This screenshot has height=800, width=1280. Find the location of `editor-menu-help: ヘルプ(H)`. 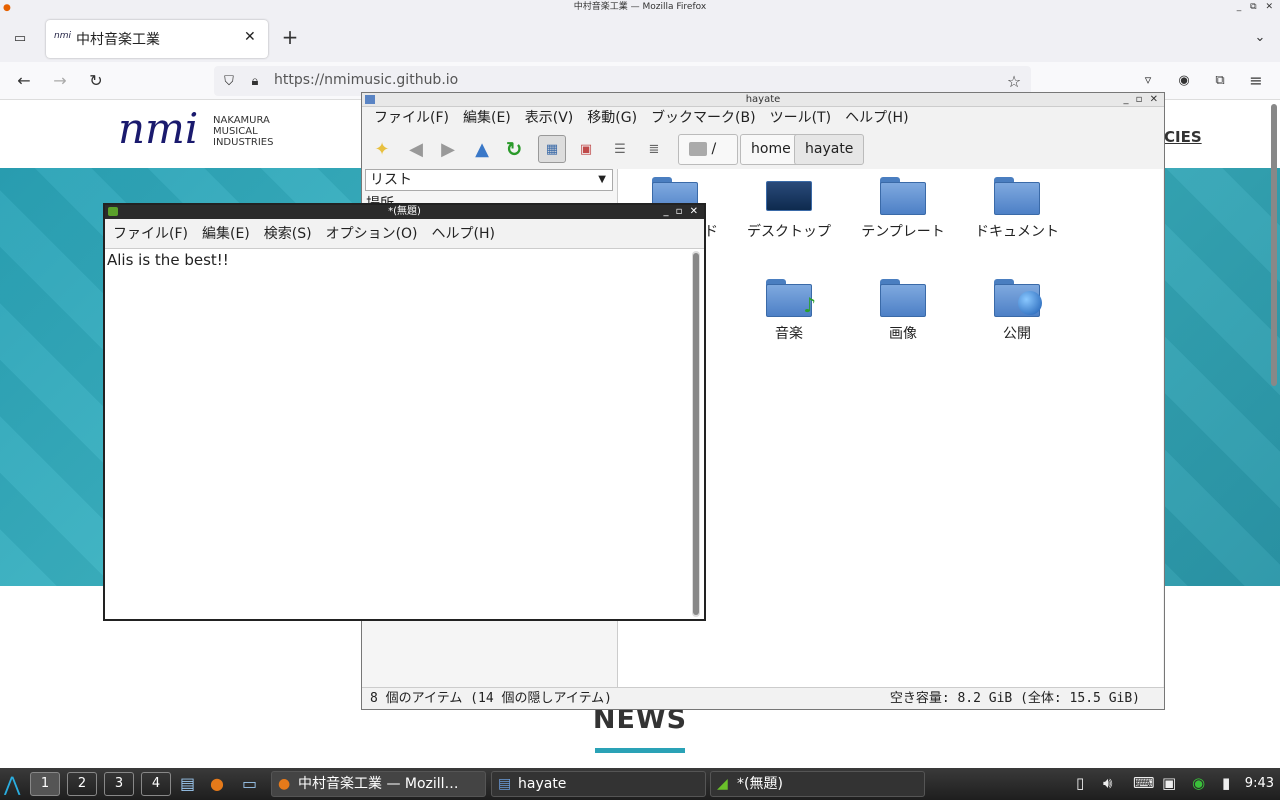

editor-menu-help: ヘルプ(H) is located at coordinates (463, 234).